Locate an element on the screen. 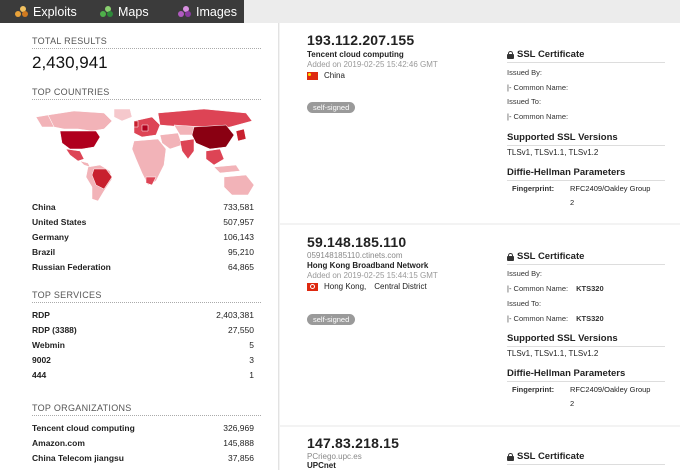 The width and height of the screenshot is (680, 470). result-added: Added on 2019-02-25 15:42:46 GMT is located at coordinates (372, 64).